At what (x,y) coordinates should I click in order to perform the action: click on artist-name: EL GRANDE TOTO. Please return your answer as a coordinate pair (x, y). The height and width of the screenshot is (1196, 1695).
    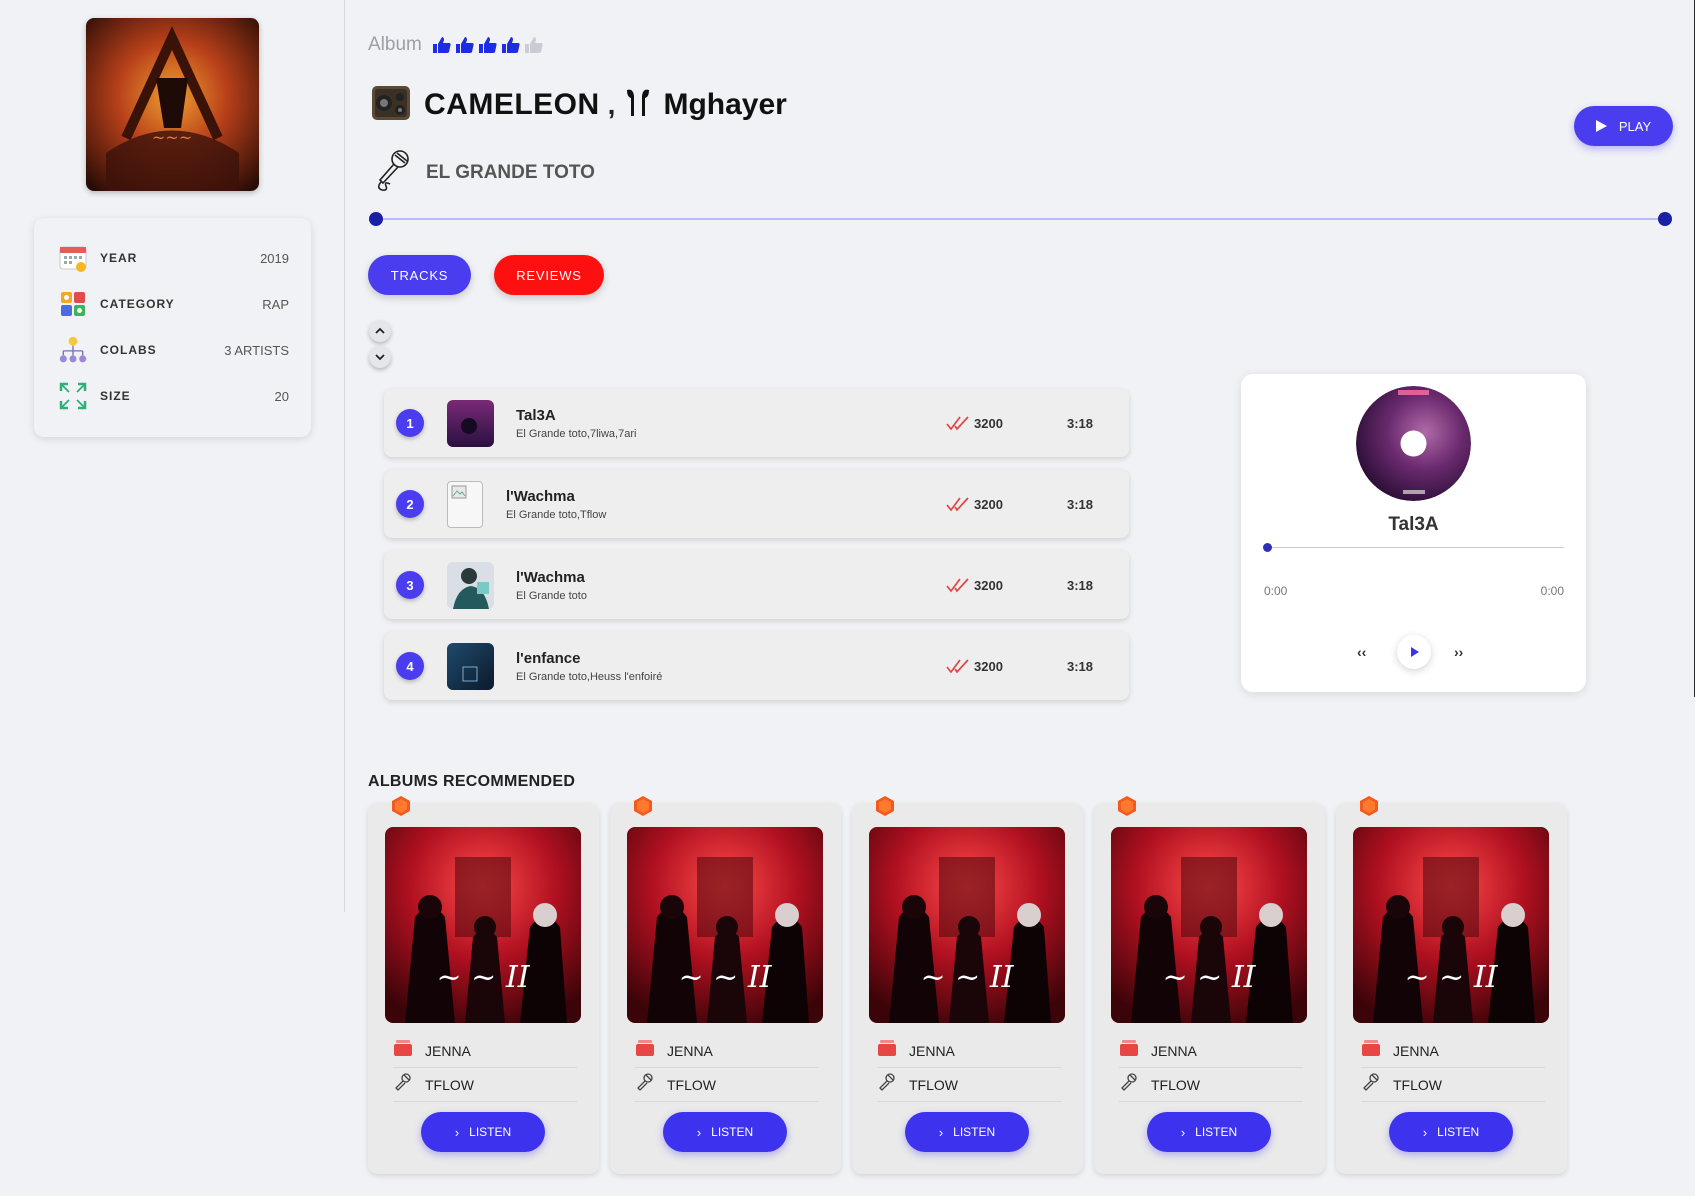
    Looking at the image, I should click on (510, 173).